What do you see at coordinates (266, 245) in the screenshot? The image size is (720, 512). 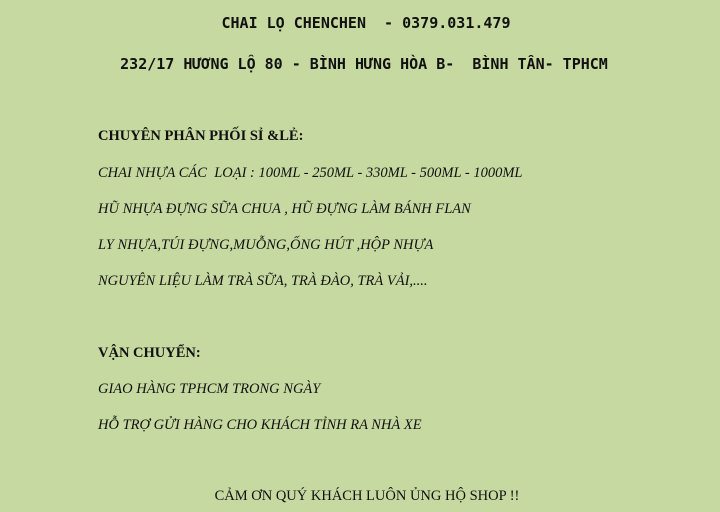 I see `product-item-cups: LY NHỰA,TÚI ĐỰNG,MUỖNG,ỐNG HÚT ,HỘP NHỰA` at bounding box center [266, 245].